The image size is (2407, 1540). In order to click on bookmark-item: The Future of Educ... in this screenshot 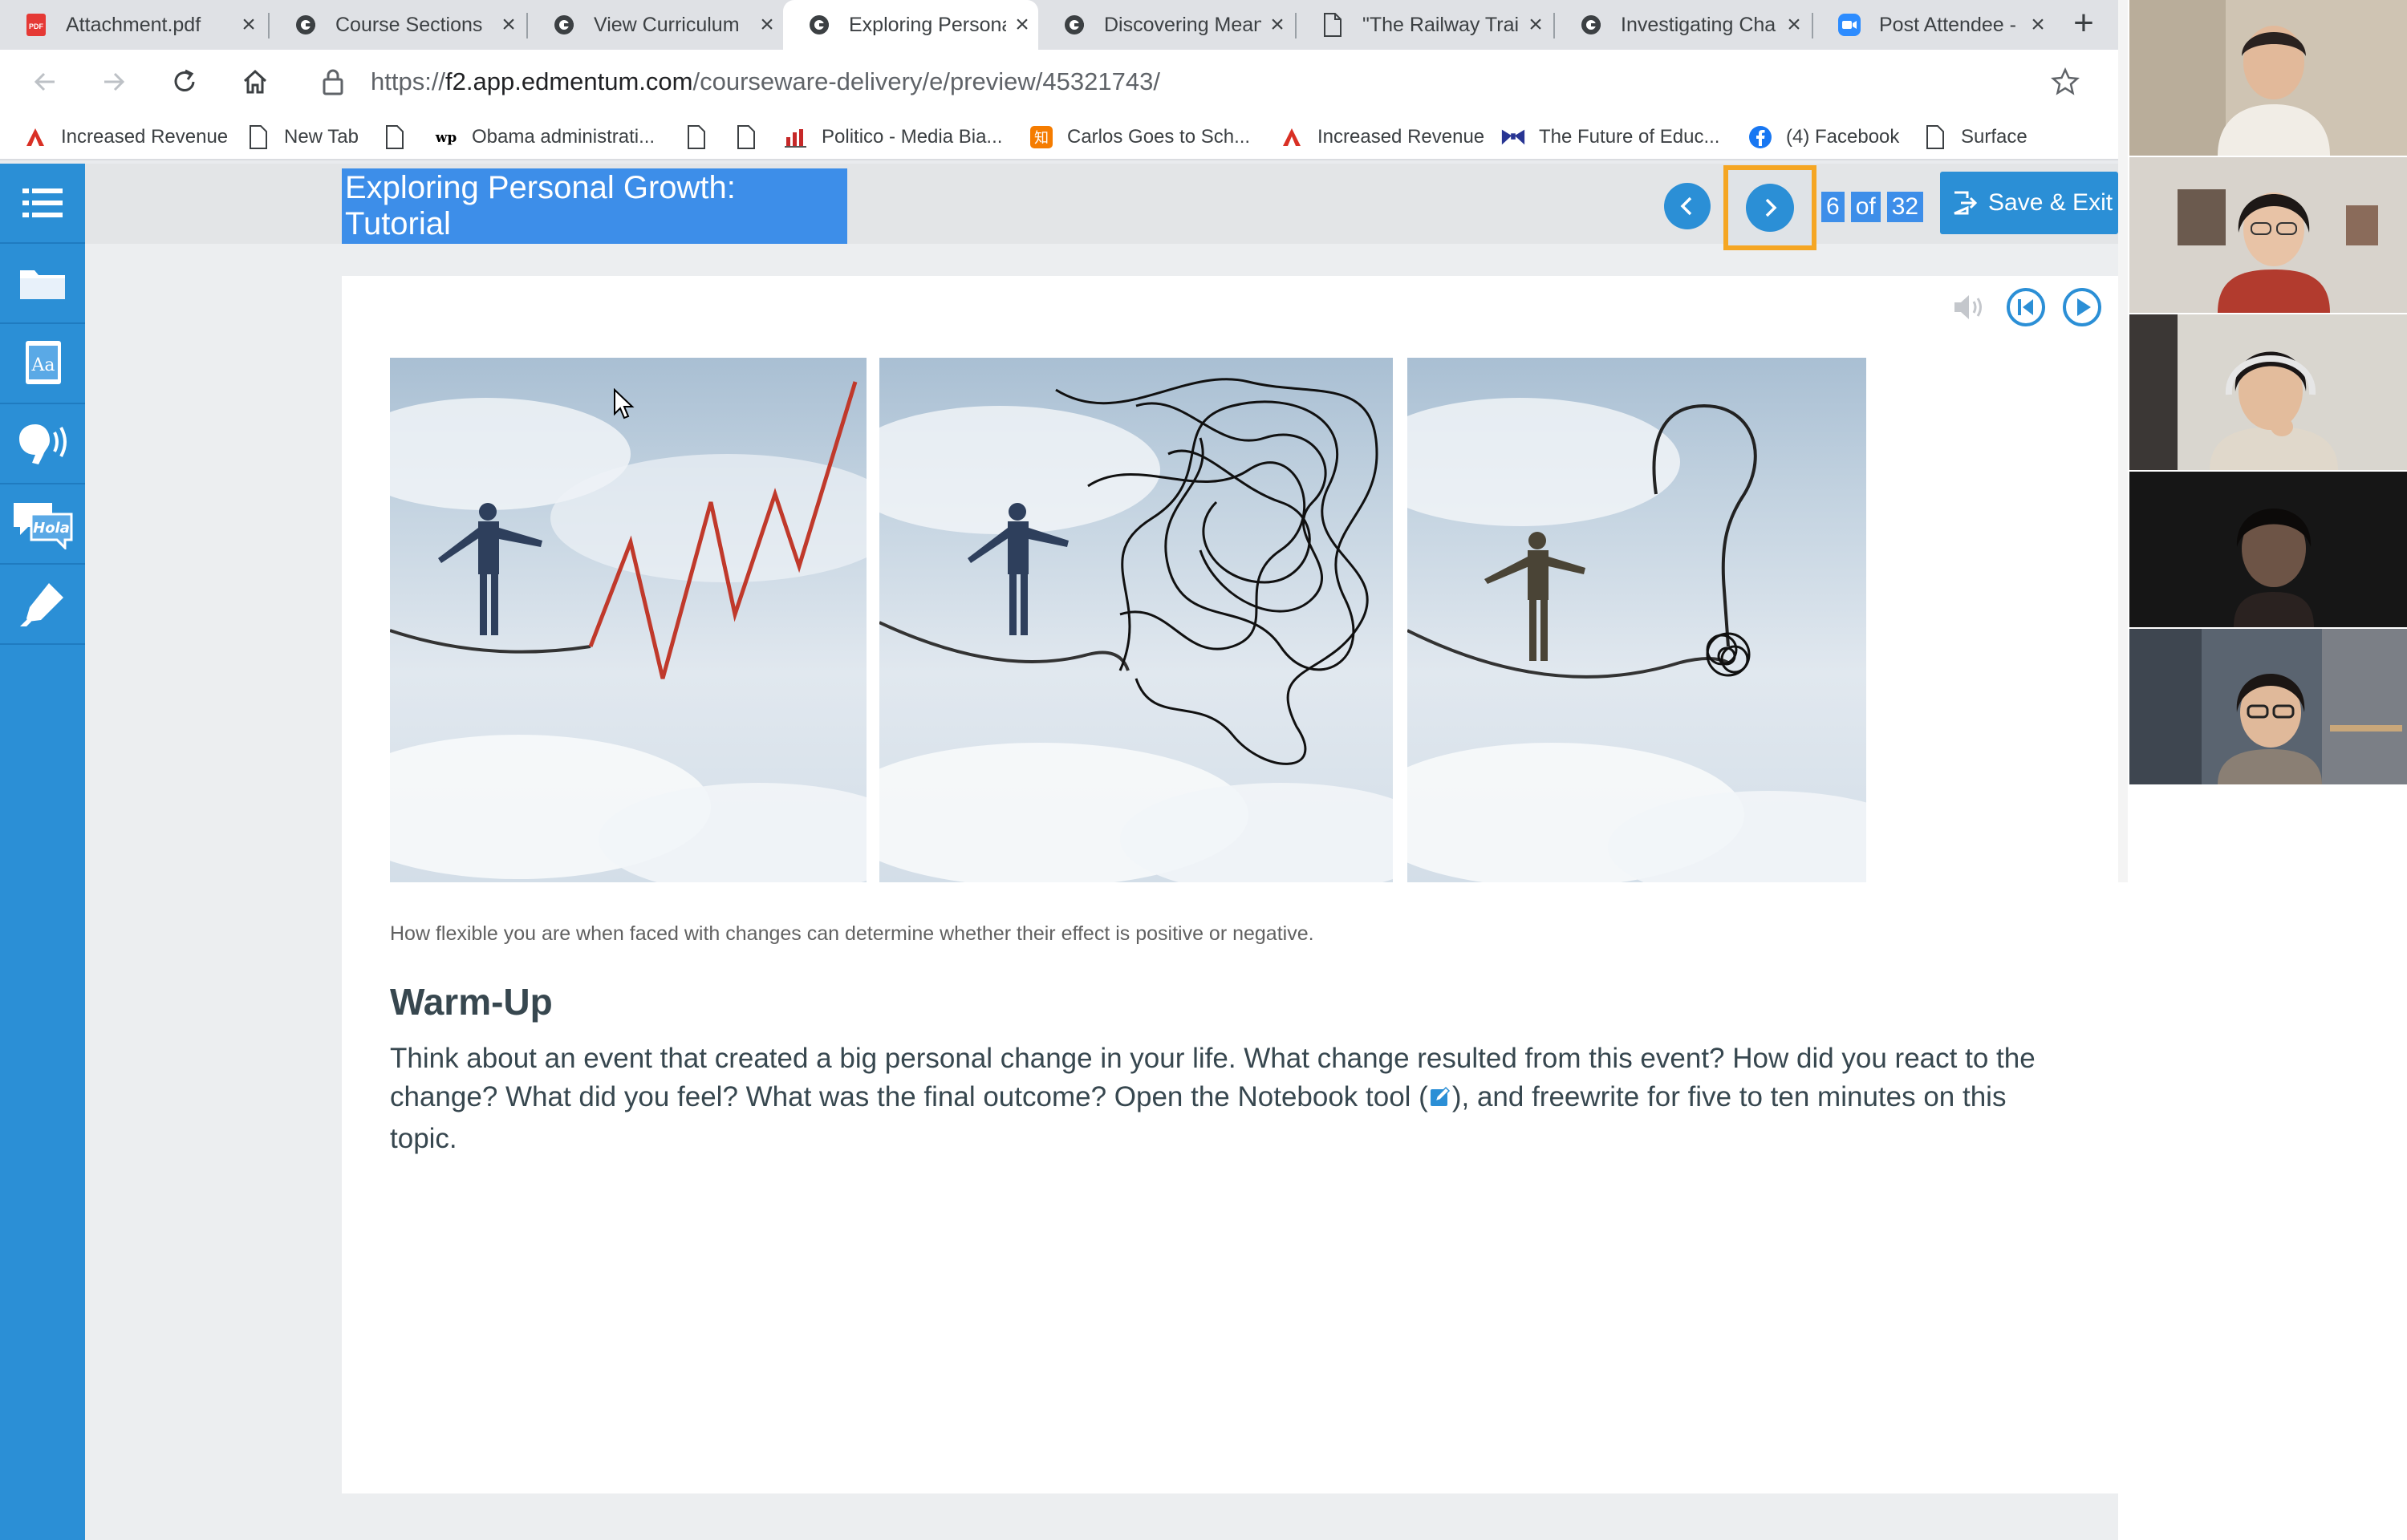, I will do `click(1609, 137)`.